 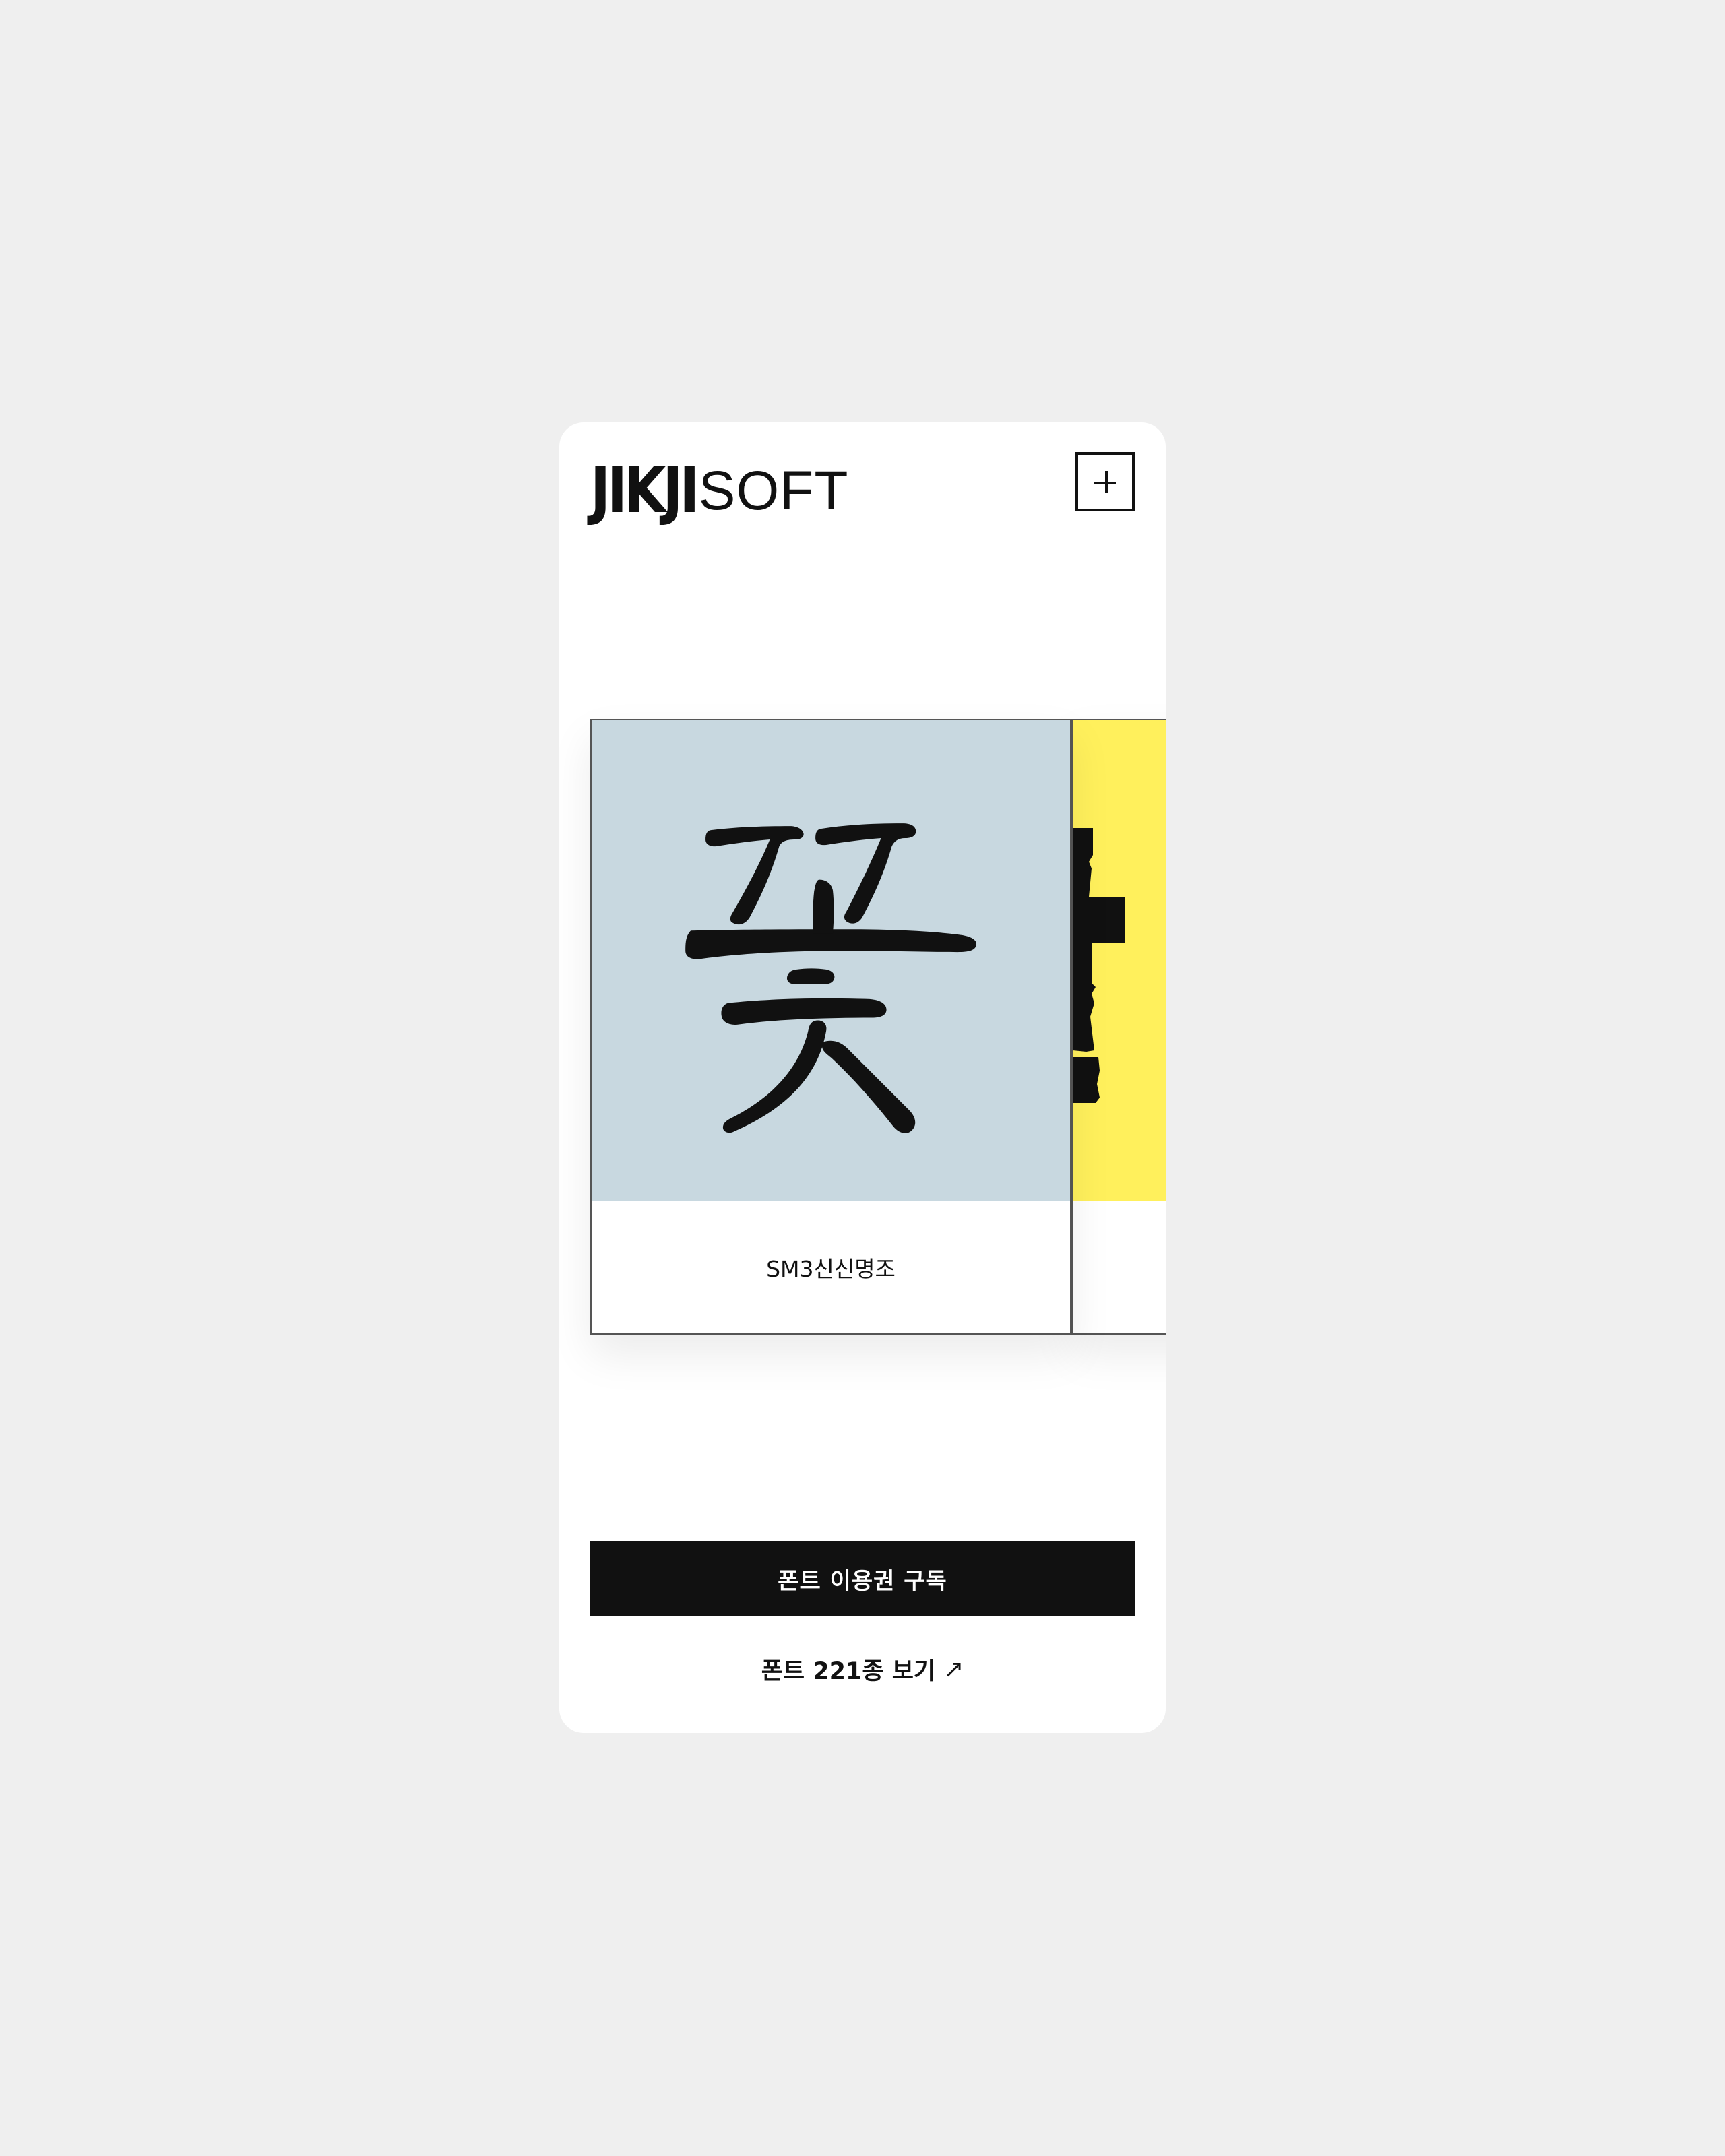 I want to click on font-carousel: SM3신신명조, so click(x=878, y=1029).